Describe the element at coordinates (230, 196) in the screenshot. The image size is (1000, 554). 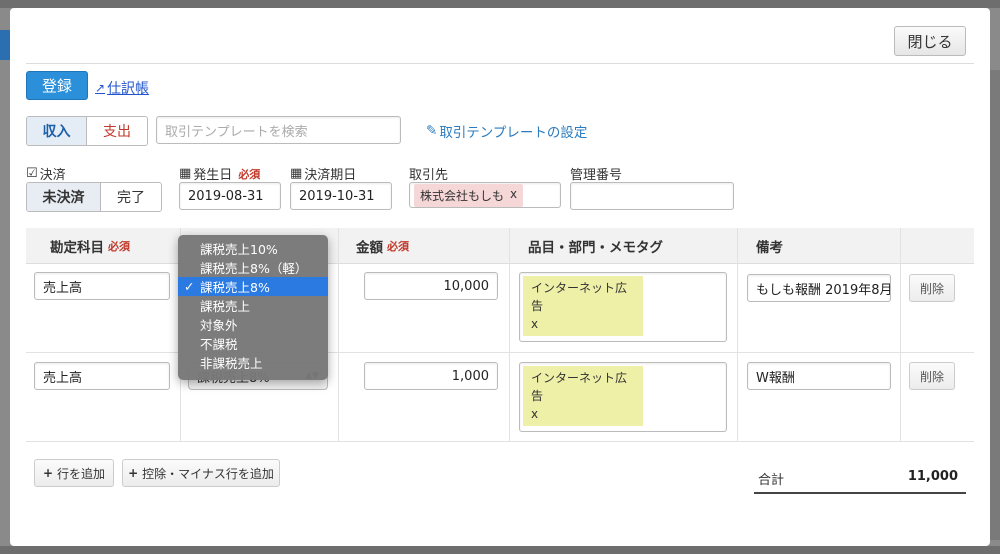
I see `issue-date-input: 2019-08-31` at that location.